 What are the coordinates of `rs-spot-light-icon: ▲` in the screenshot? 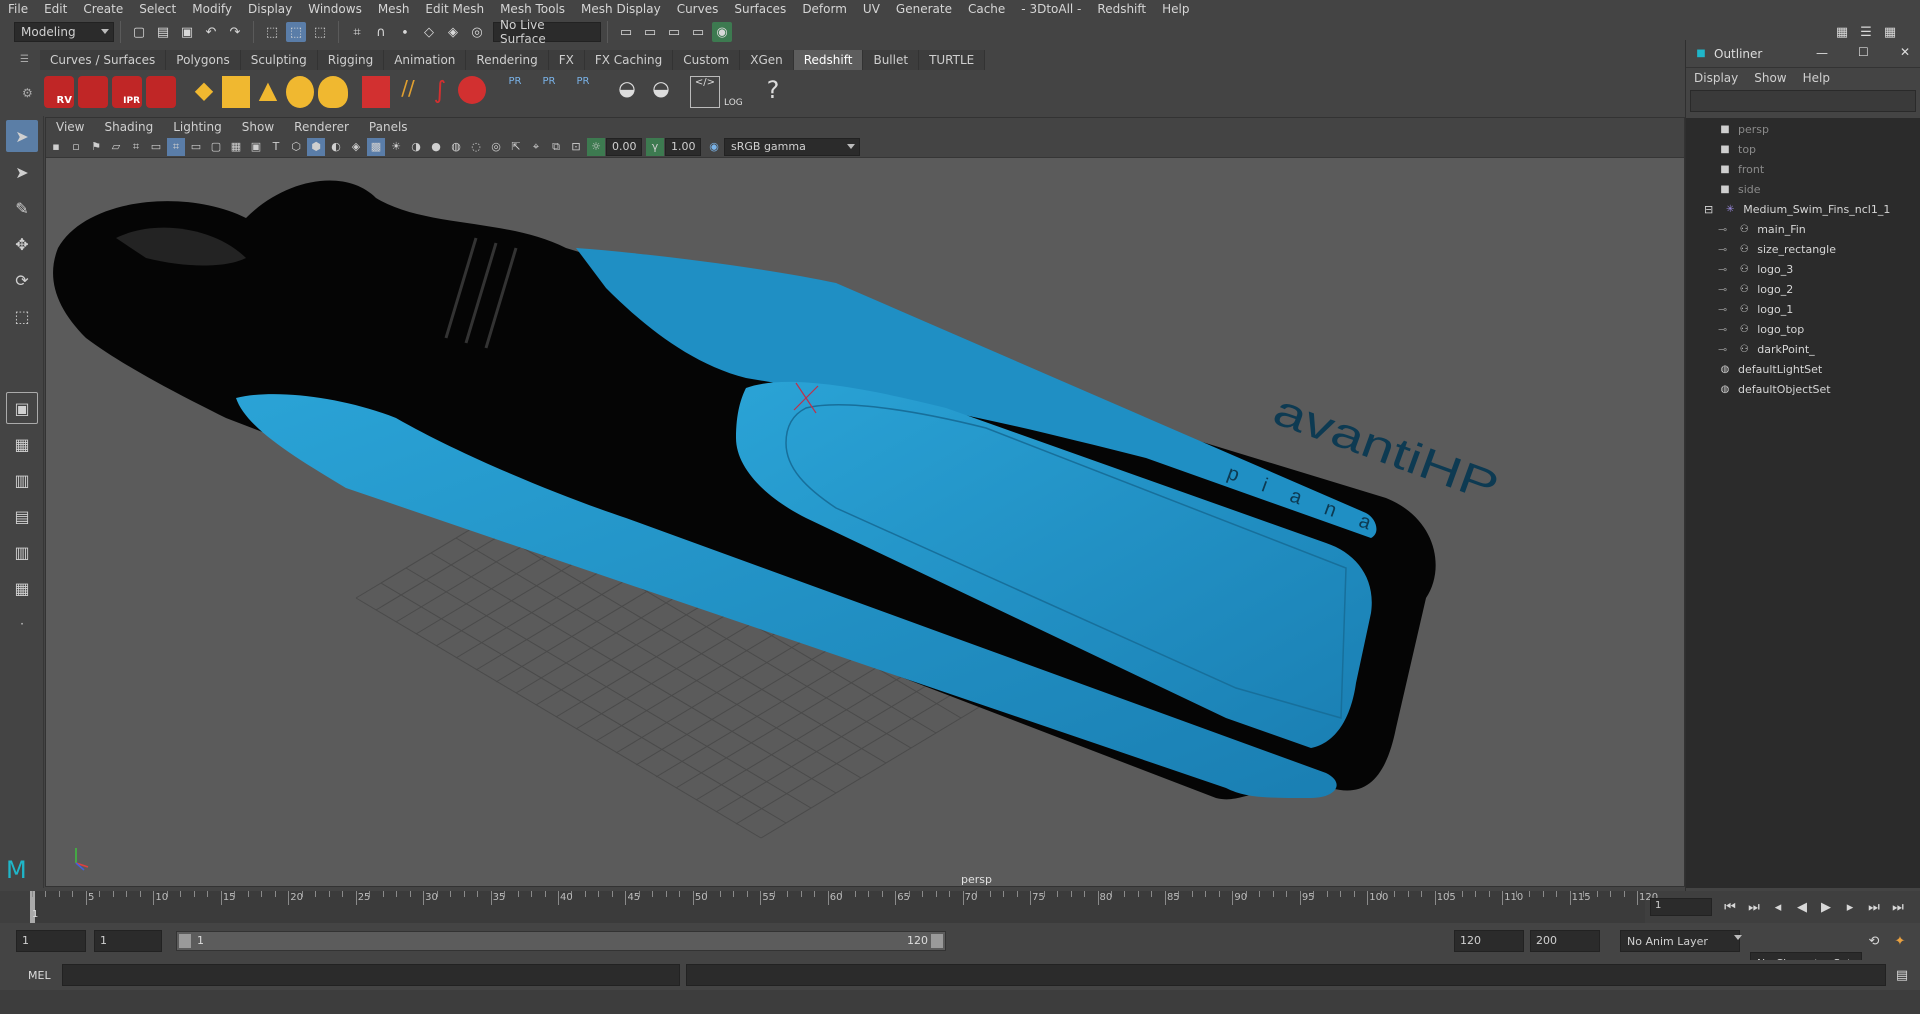 It's located at (268, 92).